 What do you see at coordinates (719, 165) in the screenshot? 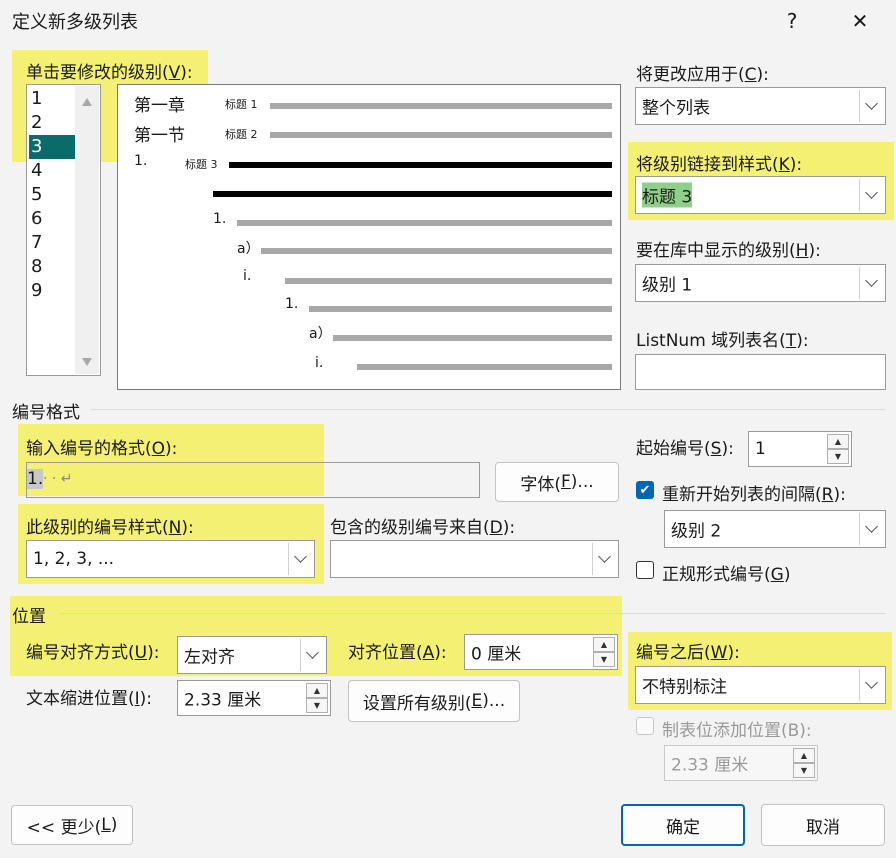
I see `link-style-label: 将级别链接到样式(K):` at bounding box center [719, 165].